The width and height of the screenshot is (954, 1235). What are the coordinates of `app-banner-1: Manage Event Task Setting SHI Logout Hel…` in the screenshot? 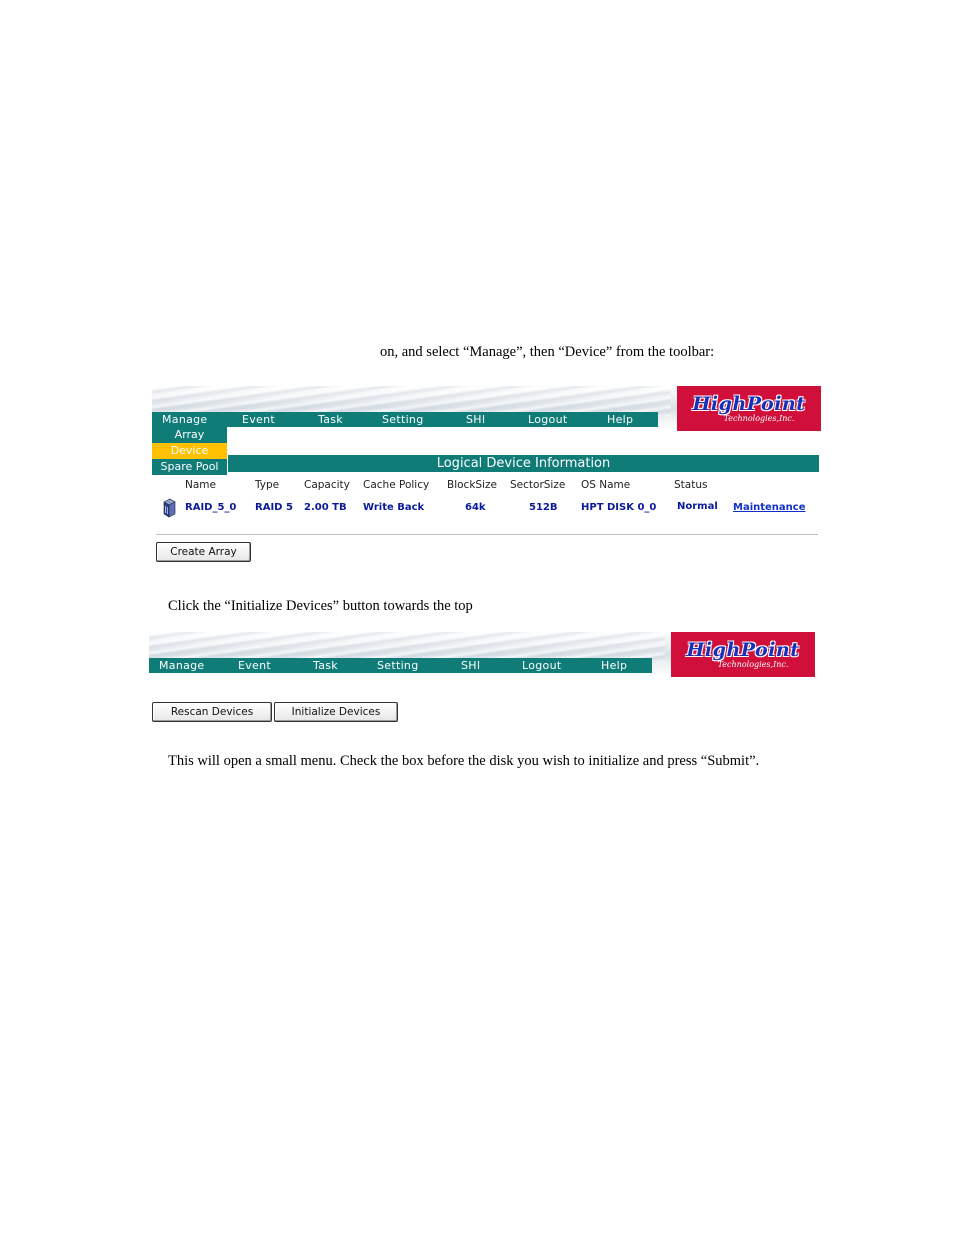 It's located at (486, 408).